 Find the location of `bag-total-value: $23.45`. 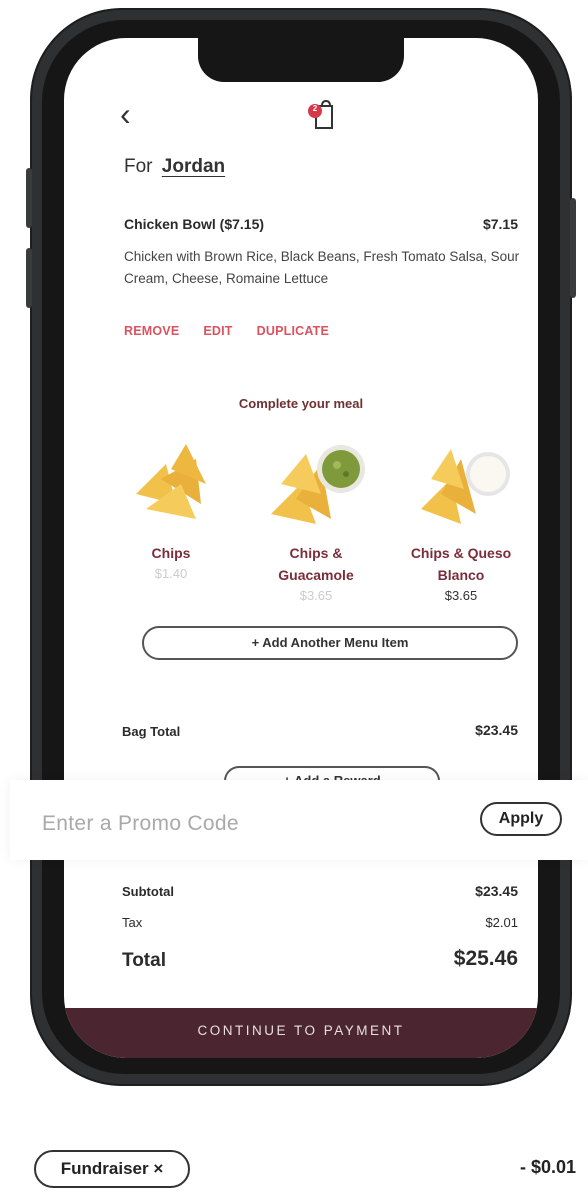

bag-total-value: $23.45 is located at coordinates (496, 730).